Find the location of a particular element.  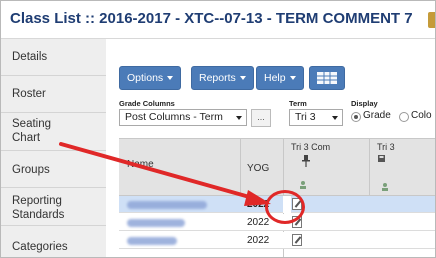

grid-view-button is located at coordinates (327, 78).